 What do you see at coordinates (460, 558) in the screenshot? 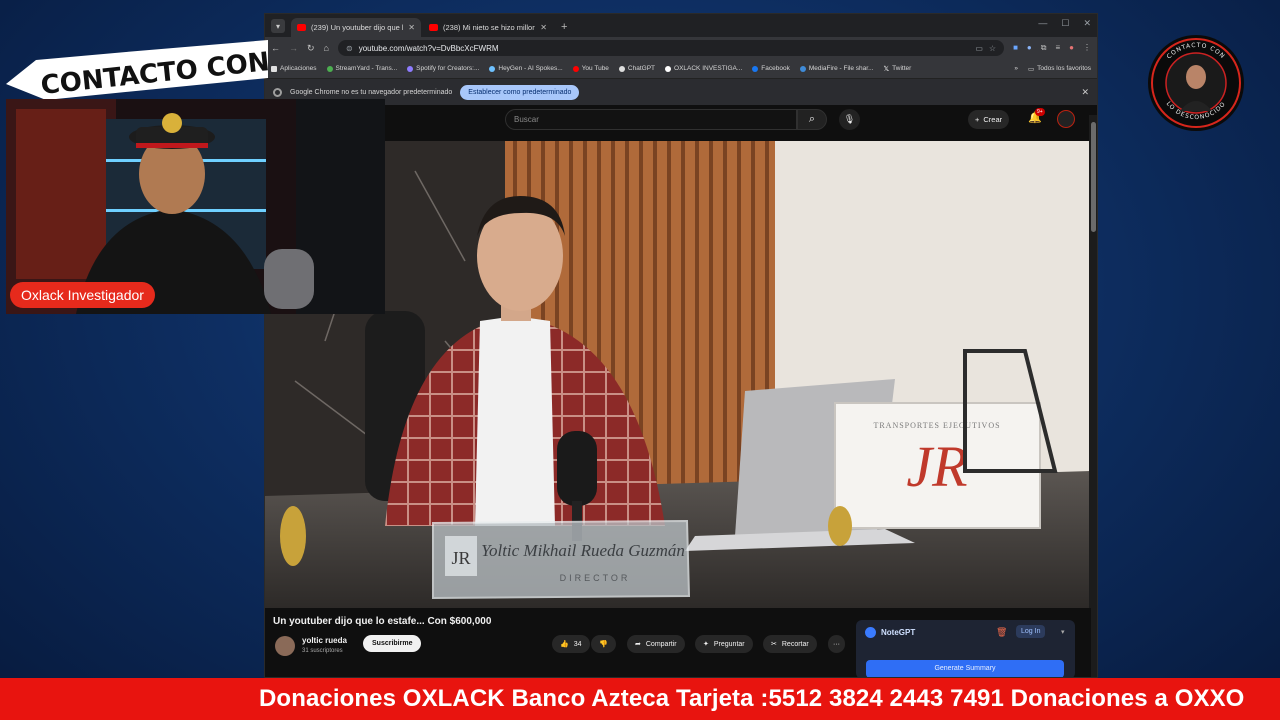
I see `nameplate-logo: JR` at bounding box center [460, 558].